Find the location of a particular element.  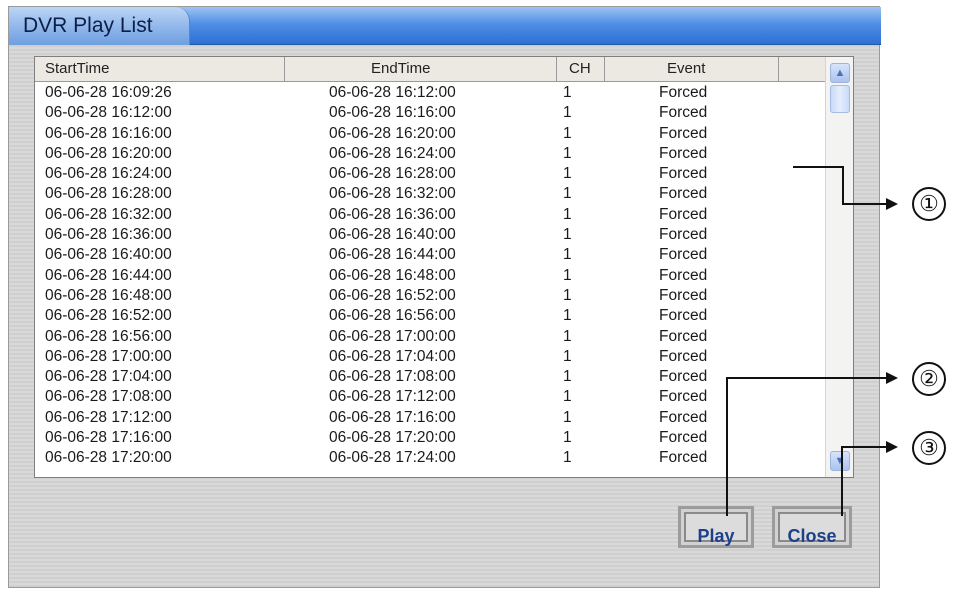

callout-marker-1: ① is located at coordinates (929, 204).